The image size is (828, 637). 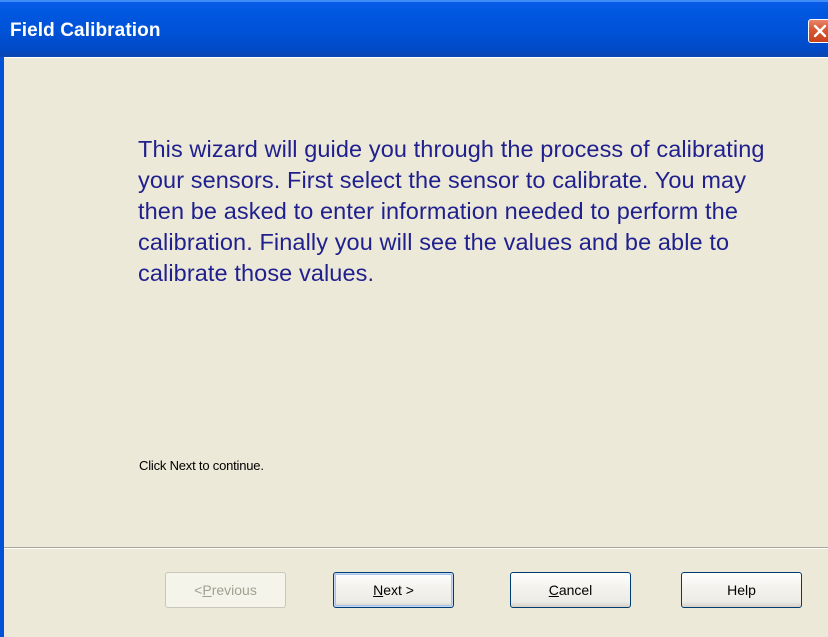 What do you see at coordinates (207, 590) in the screenshot?
I see `previous-button-mnemonic: P` at bounding box center [207, 590].